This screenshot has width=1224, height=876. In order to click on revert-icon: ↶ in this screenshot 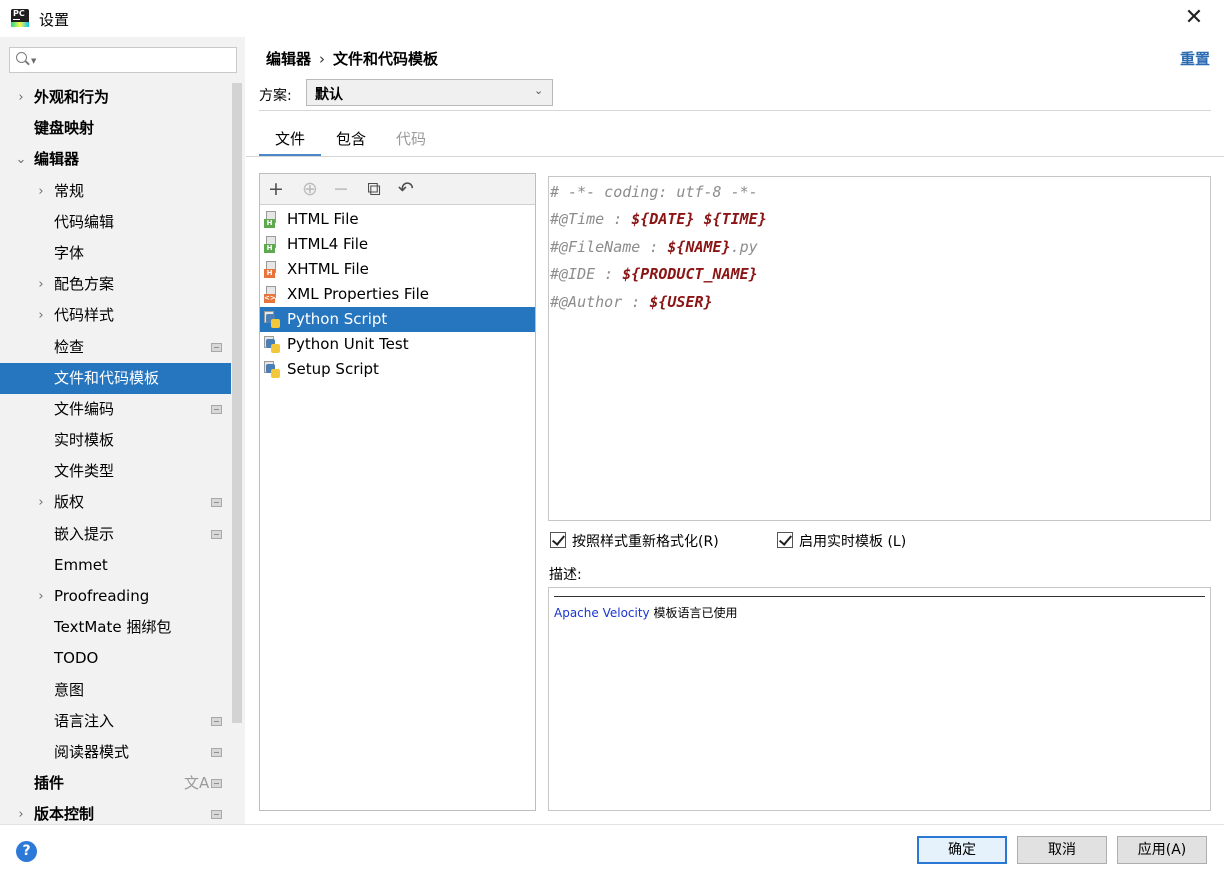, I will do `click(406, 189)`.